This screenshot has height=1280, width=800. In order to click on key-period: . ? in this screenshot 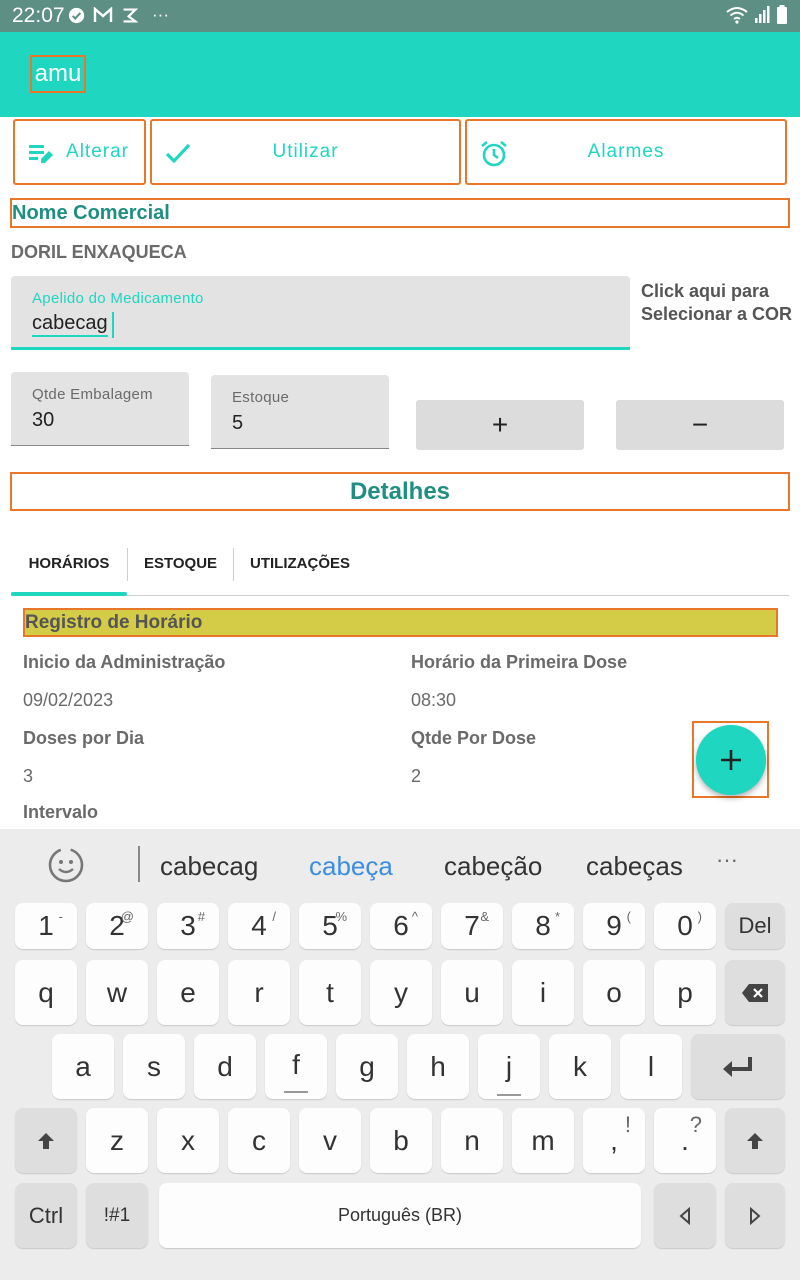, I will do `click(685, 1140)`.